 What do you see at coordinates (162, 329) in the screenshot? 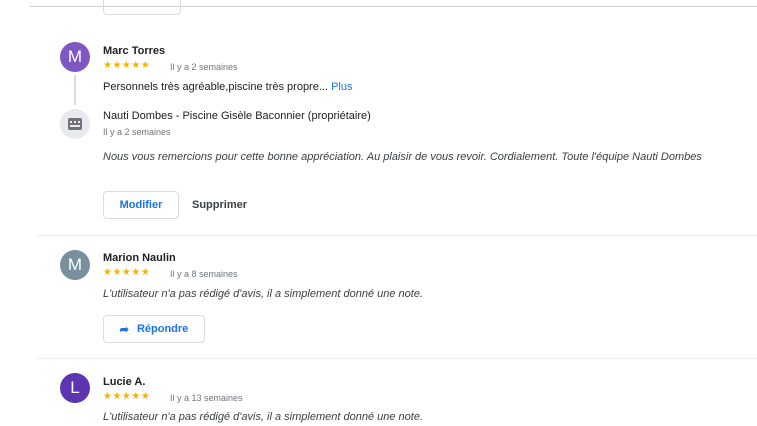
I see `reply-button-label: Répondre` at bounding box center [162, 329].